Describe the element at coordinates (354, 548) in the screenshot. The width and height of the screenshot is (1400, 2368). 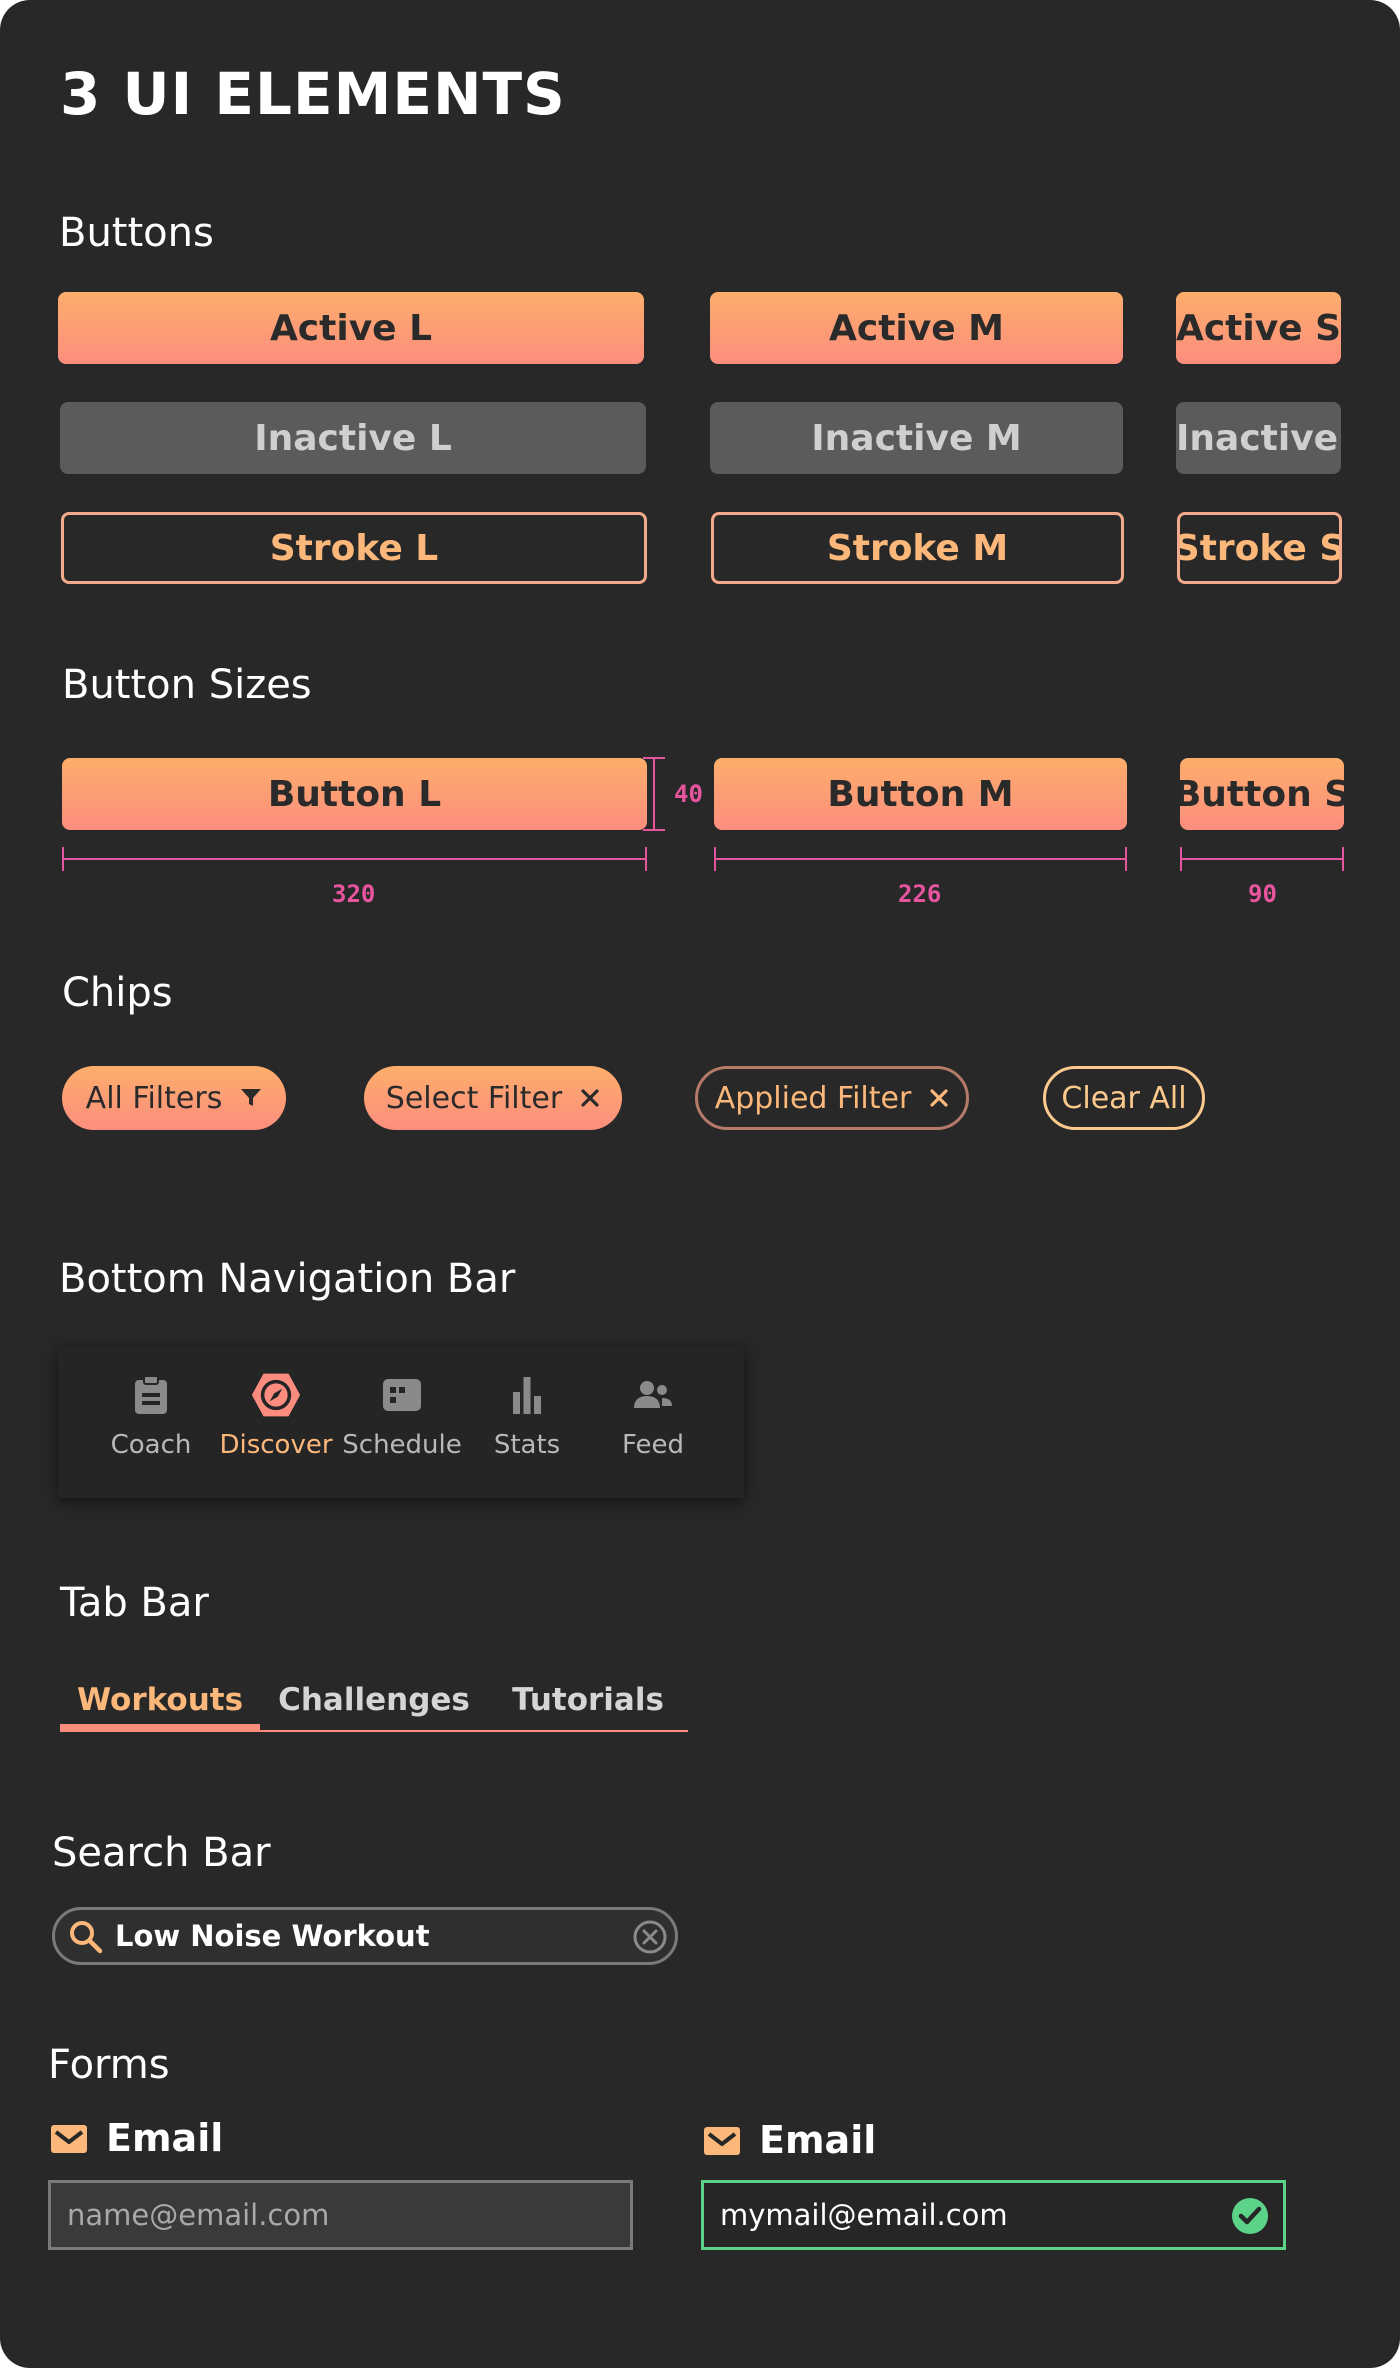
I see `stroke-large-button: Stroke L` at that location.